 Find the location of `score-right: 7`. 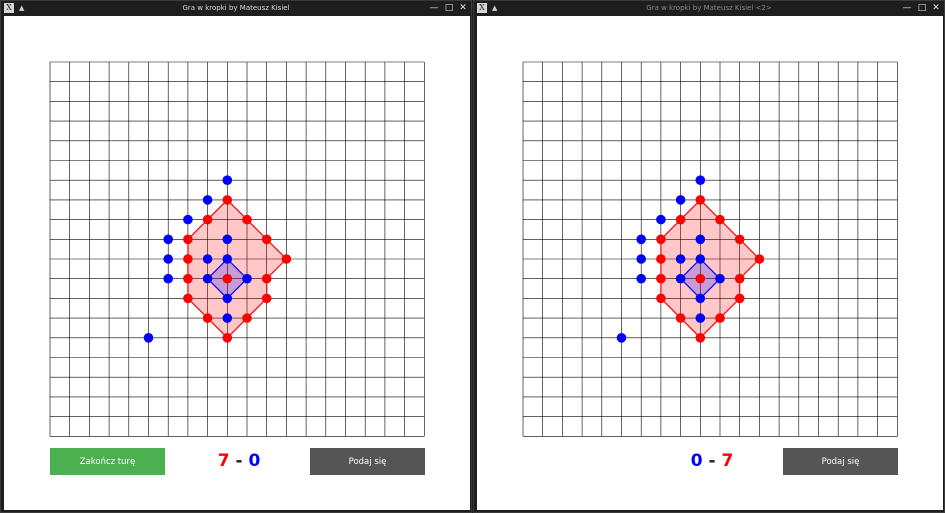

score-right: 7 is located at coordinates (727, 461).